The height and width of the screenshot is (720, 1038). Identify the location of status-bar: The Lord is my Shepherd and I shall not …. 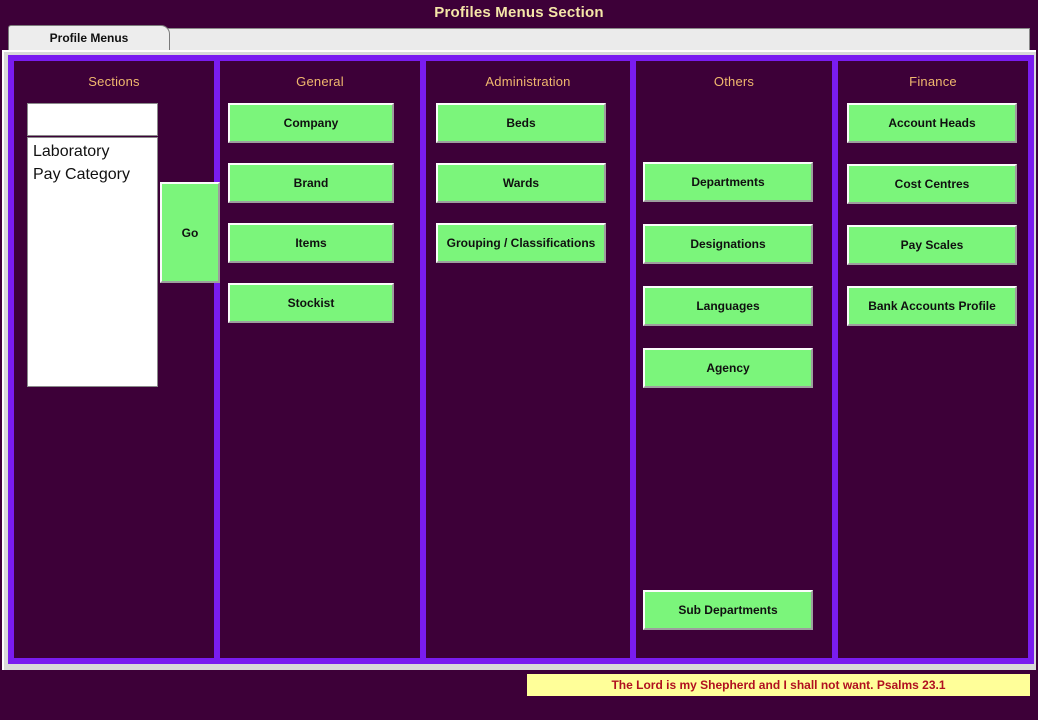
(519, 695).